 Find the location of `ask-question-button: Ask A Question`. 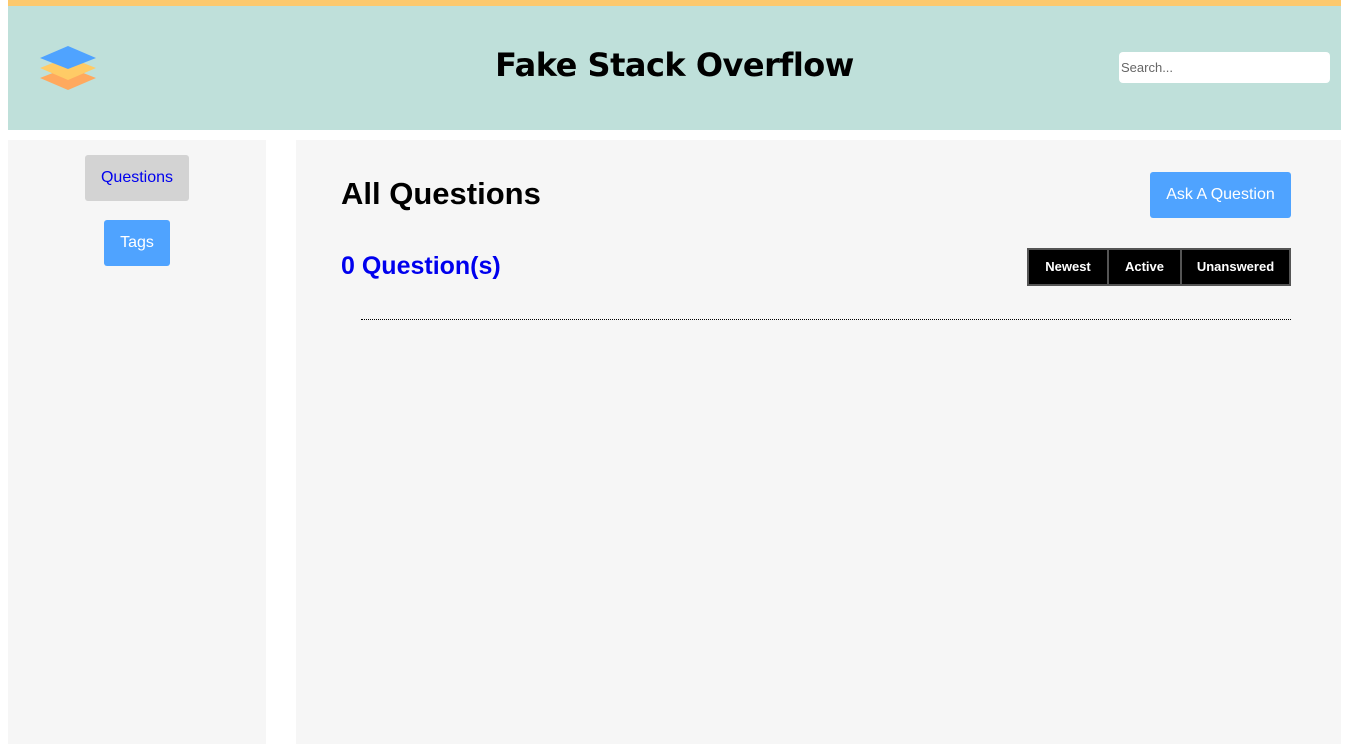

ask-question-button: Ask A Question is located at coordinates (1220, 195).